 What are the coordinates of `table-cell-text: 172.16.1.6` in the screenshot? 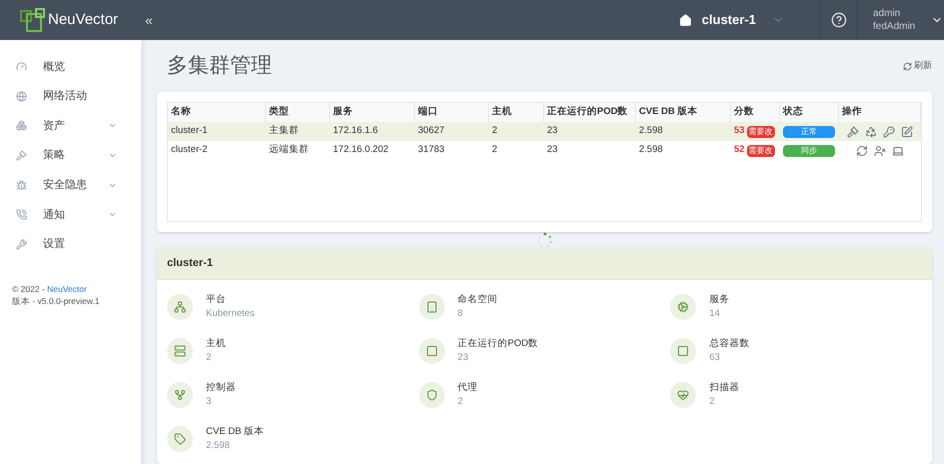 It's located at (355, 131).